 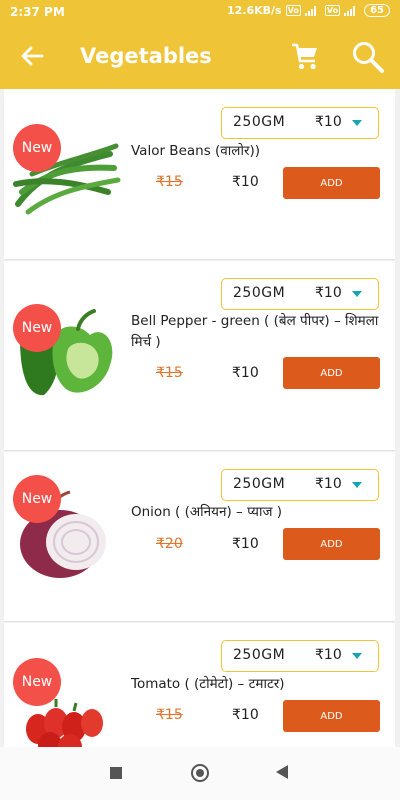 What do you see at coordinates (37, 12) in the screenshot?
I see `status-time: 2:37 PM` at bounding box center [37, 12].